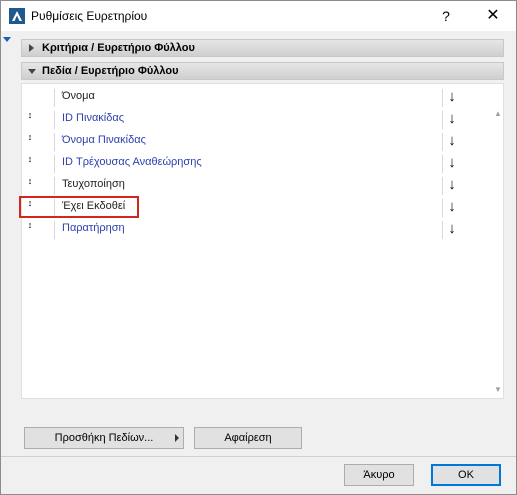 This screenshot has width=517, height=495. What do you see at coordinates (89, 16) in the screenshot?
I see `window-title: Ρυθμίσεις Ευρετηρίου` at bounding box center [89, 16].